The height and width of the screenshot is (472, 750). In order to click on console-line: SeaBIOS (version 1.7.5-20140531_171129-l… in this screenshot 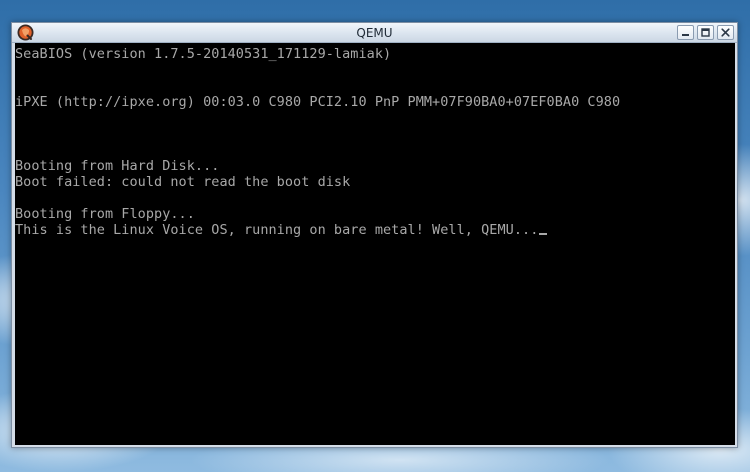, I will do `click(203, 54)`.